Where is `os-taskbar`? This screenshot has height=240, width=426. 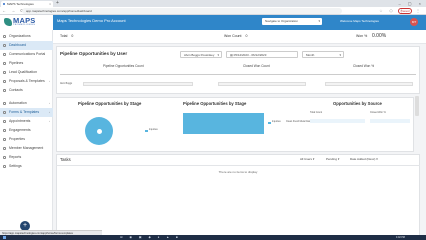 os-taskbar is located at coordinates (213, 237).